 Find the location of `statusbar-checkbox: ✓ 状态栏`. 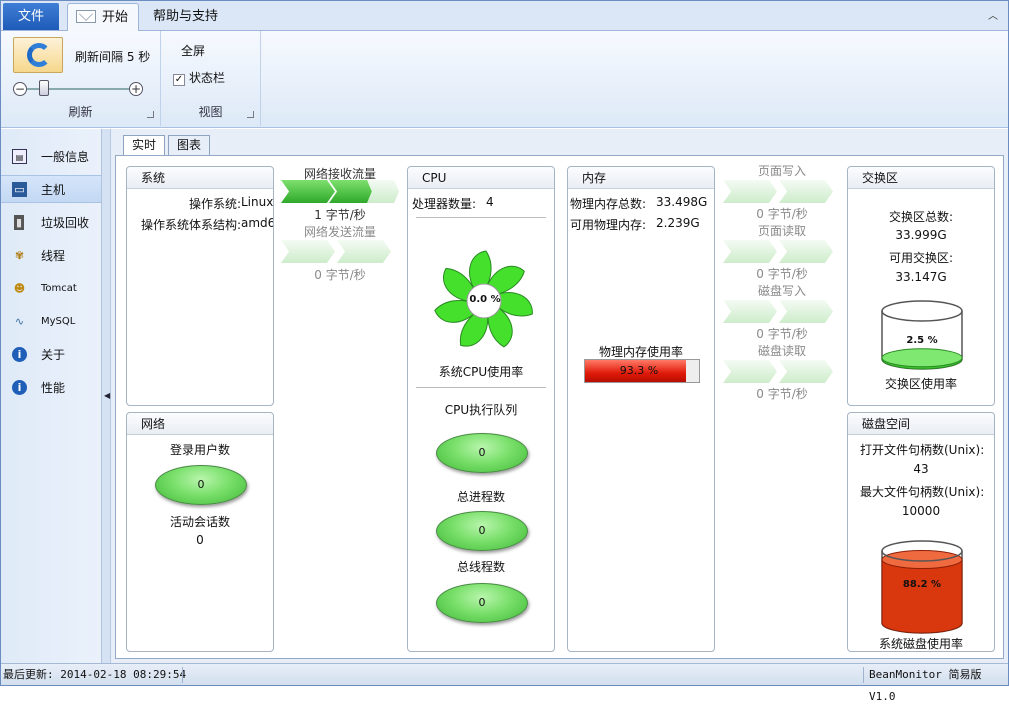

statusbar-checkbox: ✓ 状态栏 is located at coordinates (199, 77).